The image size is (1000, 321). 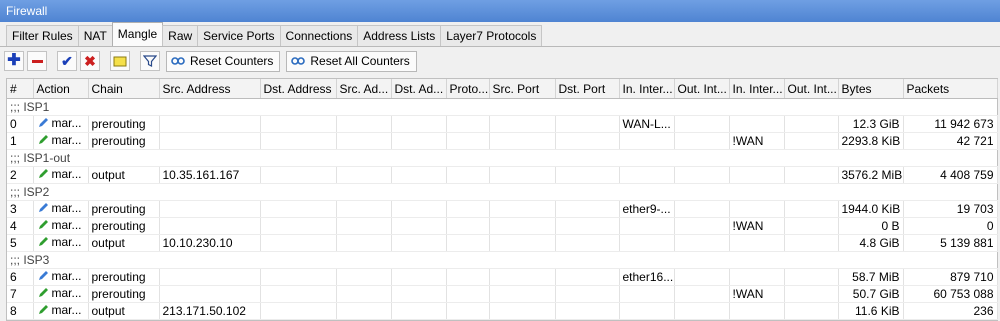 I want to click on table-row: 1 mar... prerouting !WAN 2293.8 KiB 42 721, so click(x=502, y=141).